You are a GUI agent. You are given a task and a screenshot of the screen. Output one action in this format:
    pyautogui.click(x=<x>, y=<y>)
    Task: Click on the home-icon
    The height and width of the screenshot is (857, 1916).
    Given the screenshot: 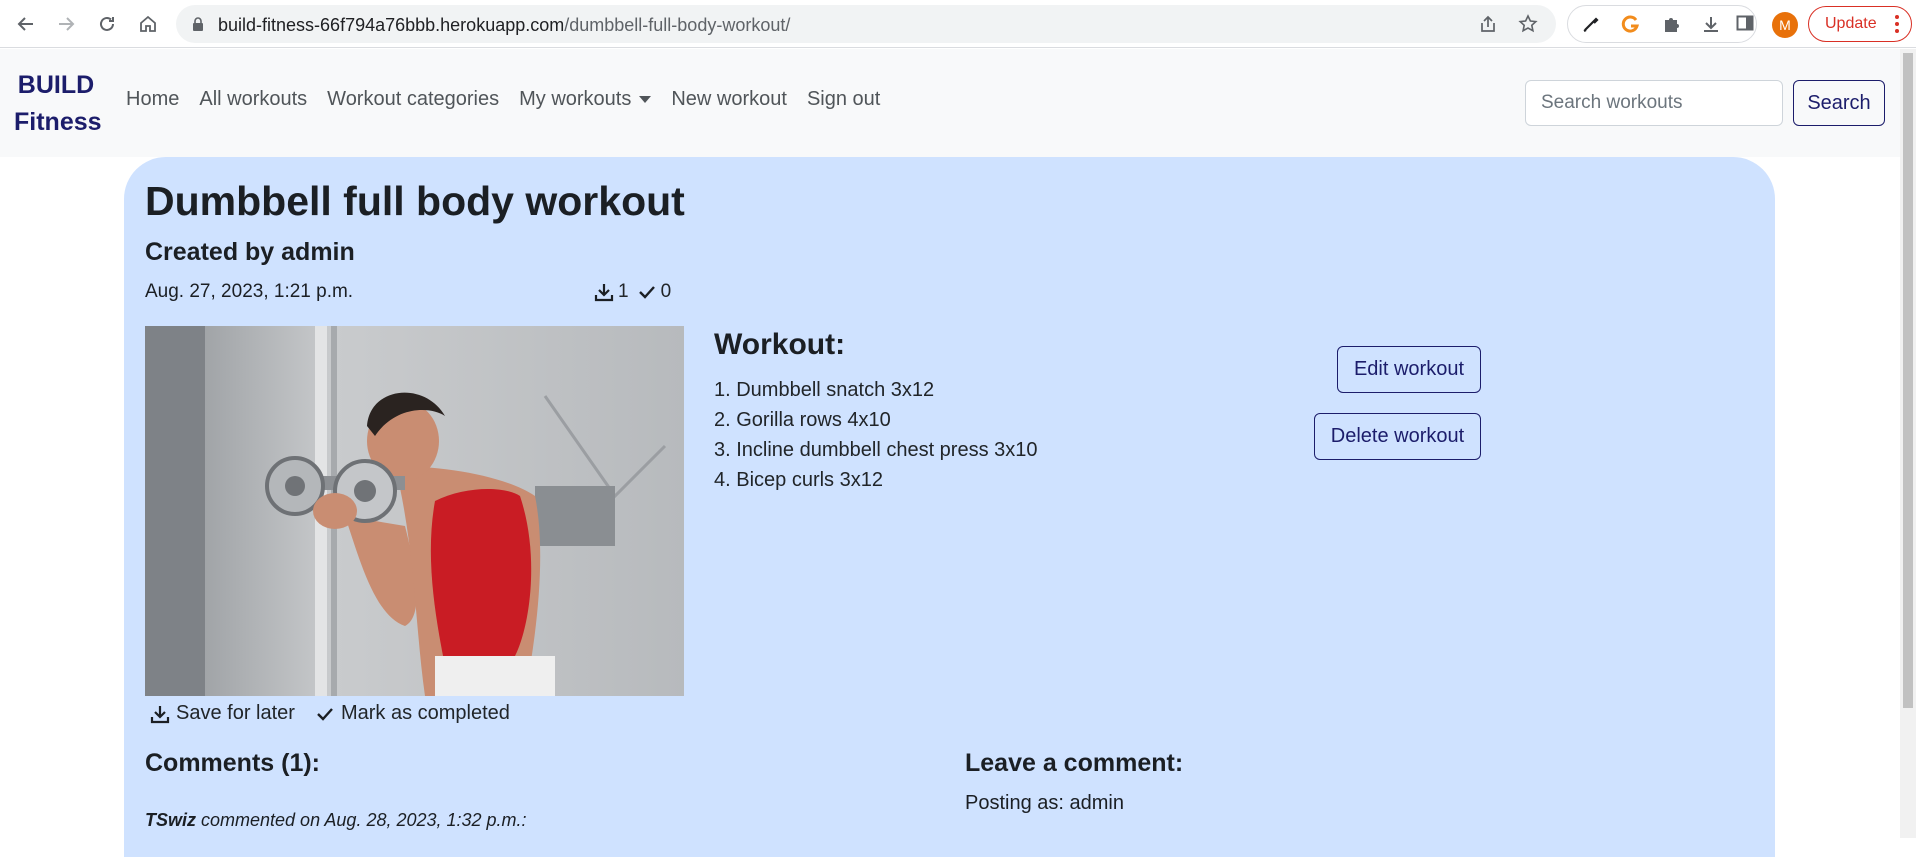 What is the action you would take?
    pyautogui.click(x=148, y=24)
    